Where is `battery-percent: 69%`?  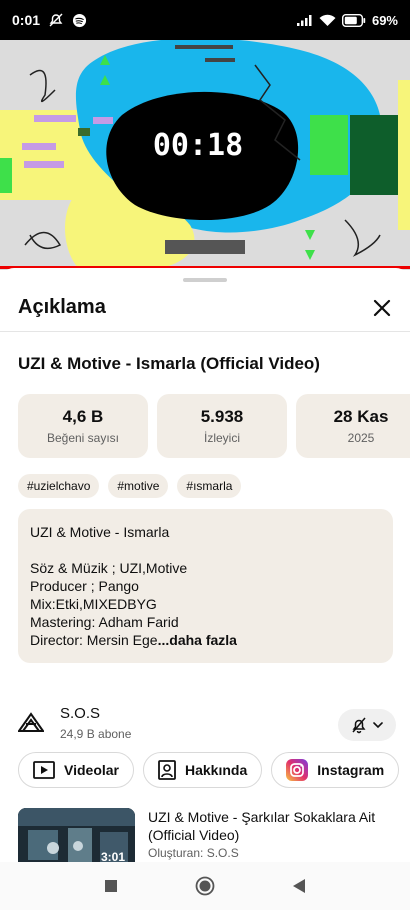
battery-percent: 69% is located at coordinates (384, 20).